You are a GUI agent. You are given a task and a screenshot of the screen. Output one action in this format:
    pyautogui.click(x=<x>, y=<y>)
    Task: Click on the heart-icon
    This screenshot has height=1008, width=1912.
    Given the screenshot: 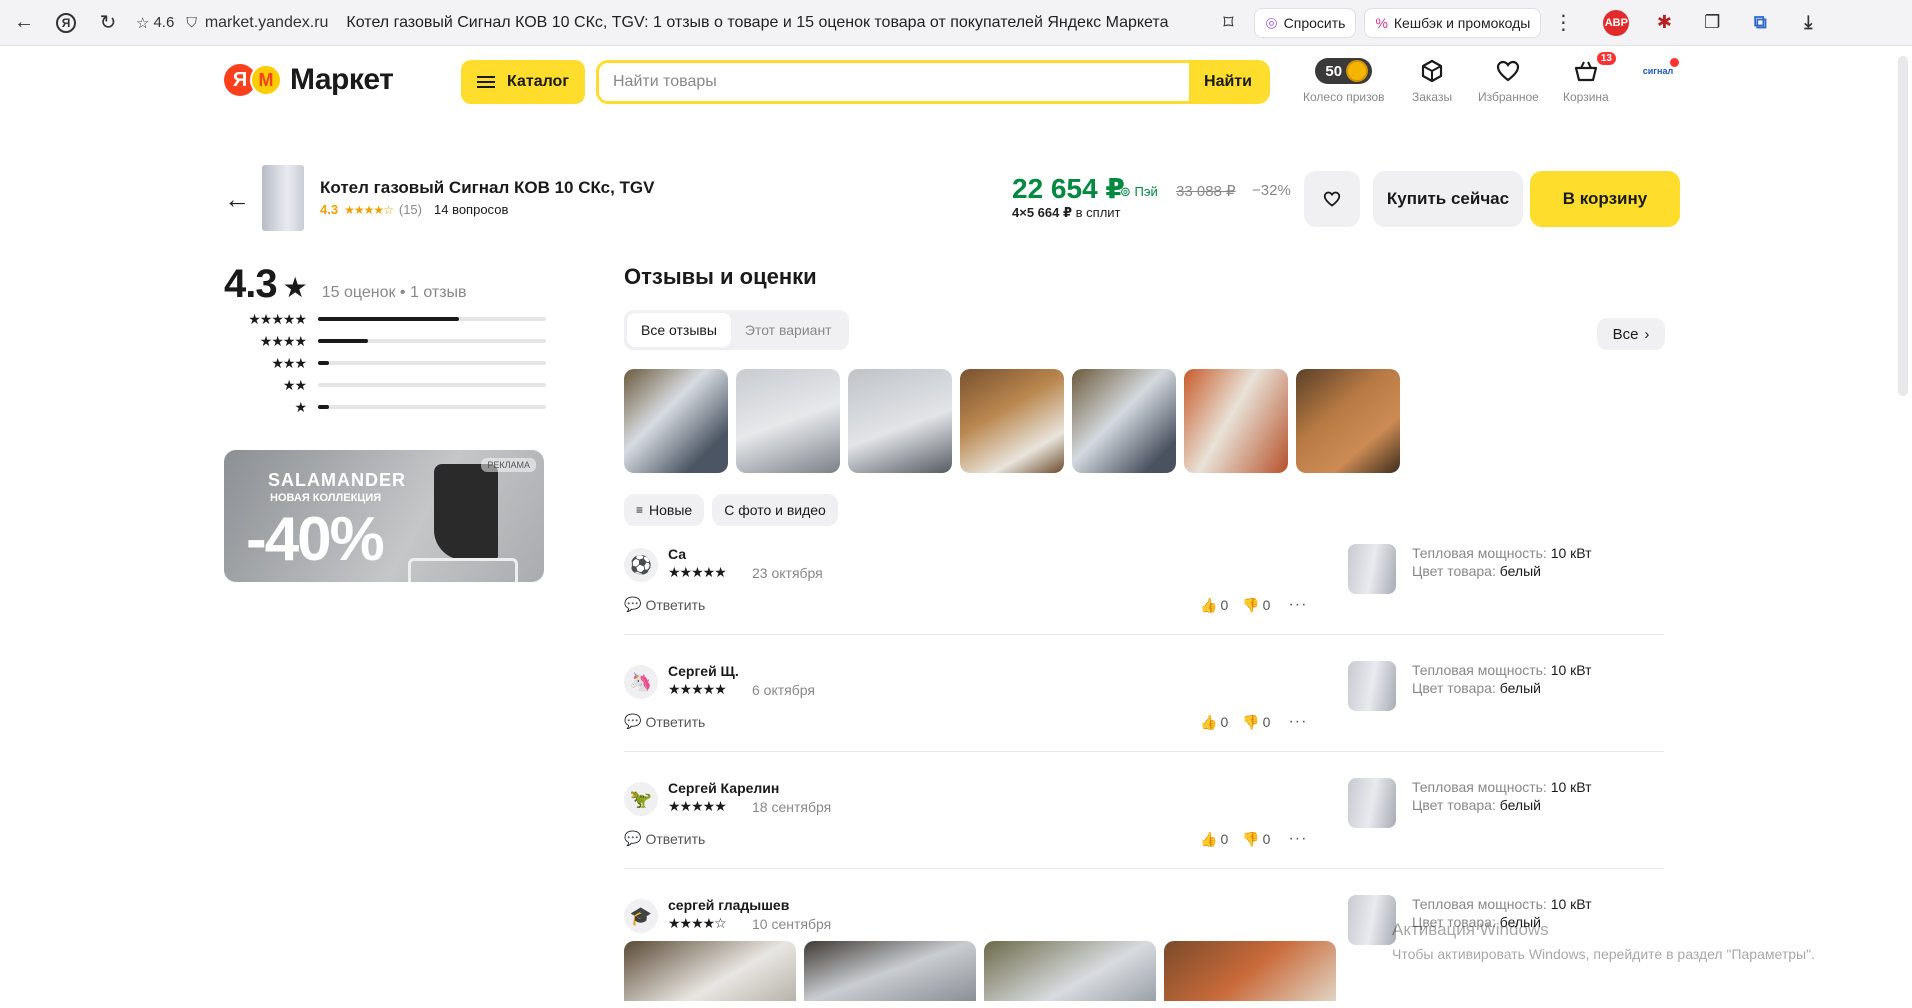 What is the action you would take?
    pyautogui.click(x=1332, y=199)
    